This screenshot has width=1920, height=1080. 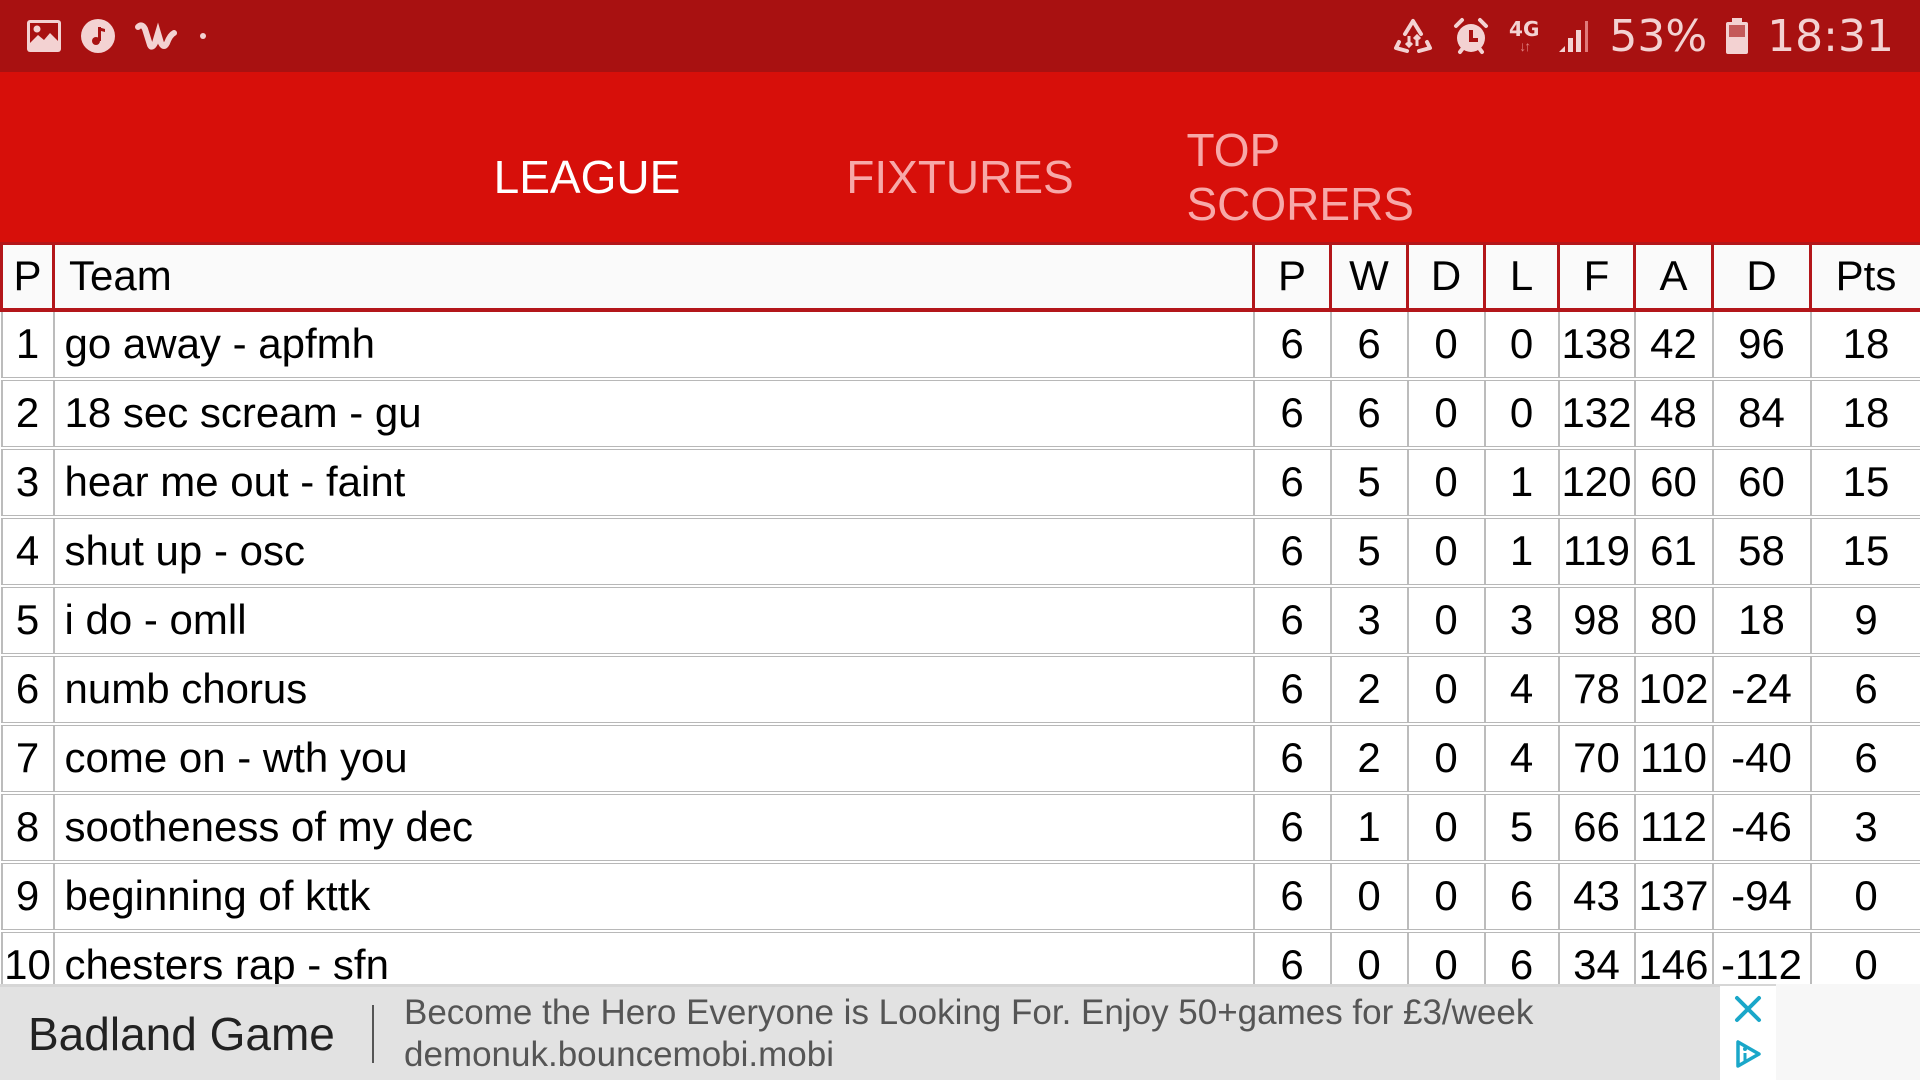 I want to click on header-lost: L, so click(x=1521, y=277).